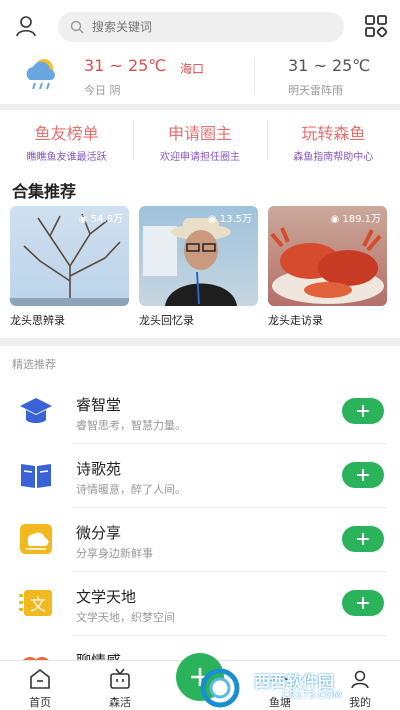  I want to click on collection-card: ◉ 13.5万 龙头回忆录, so click(198, 268).